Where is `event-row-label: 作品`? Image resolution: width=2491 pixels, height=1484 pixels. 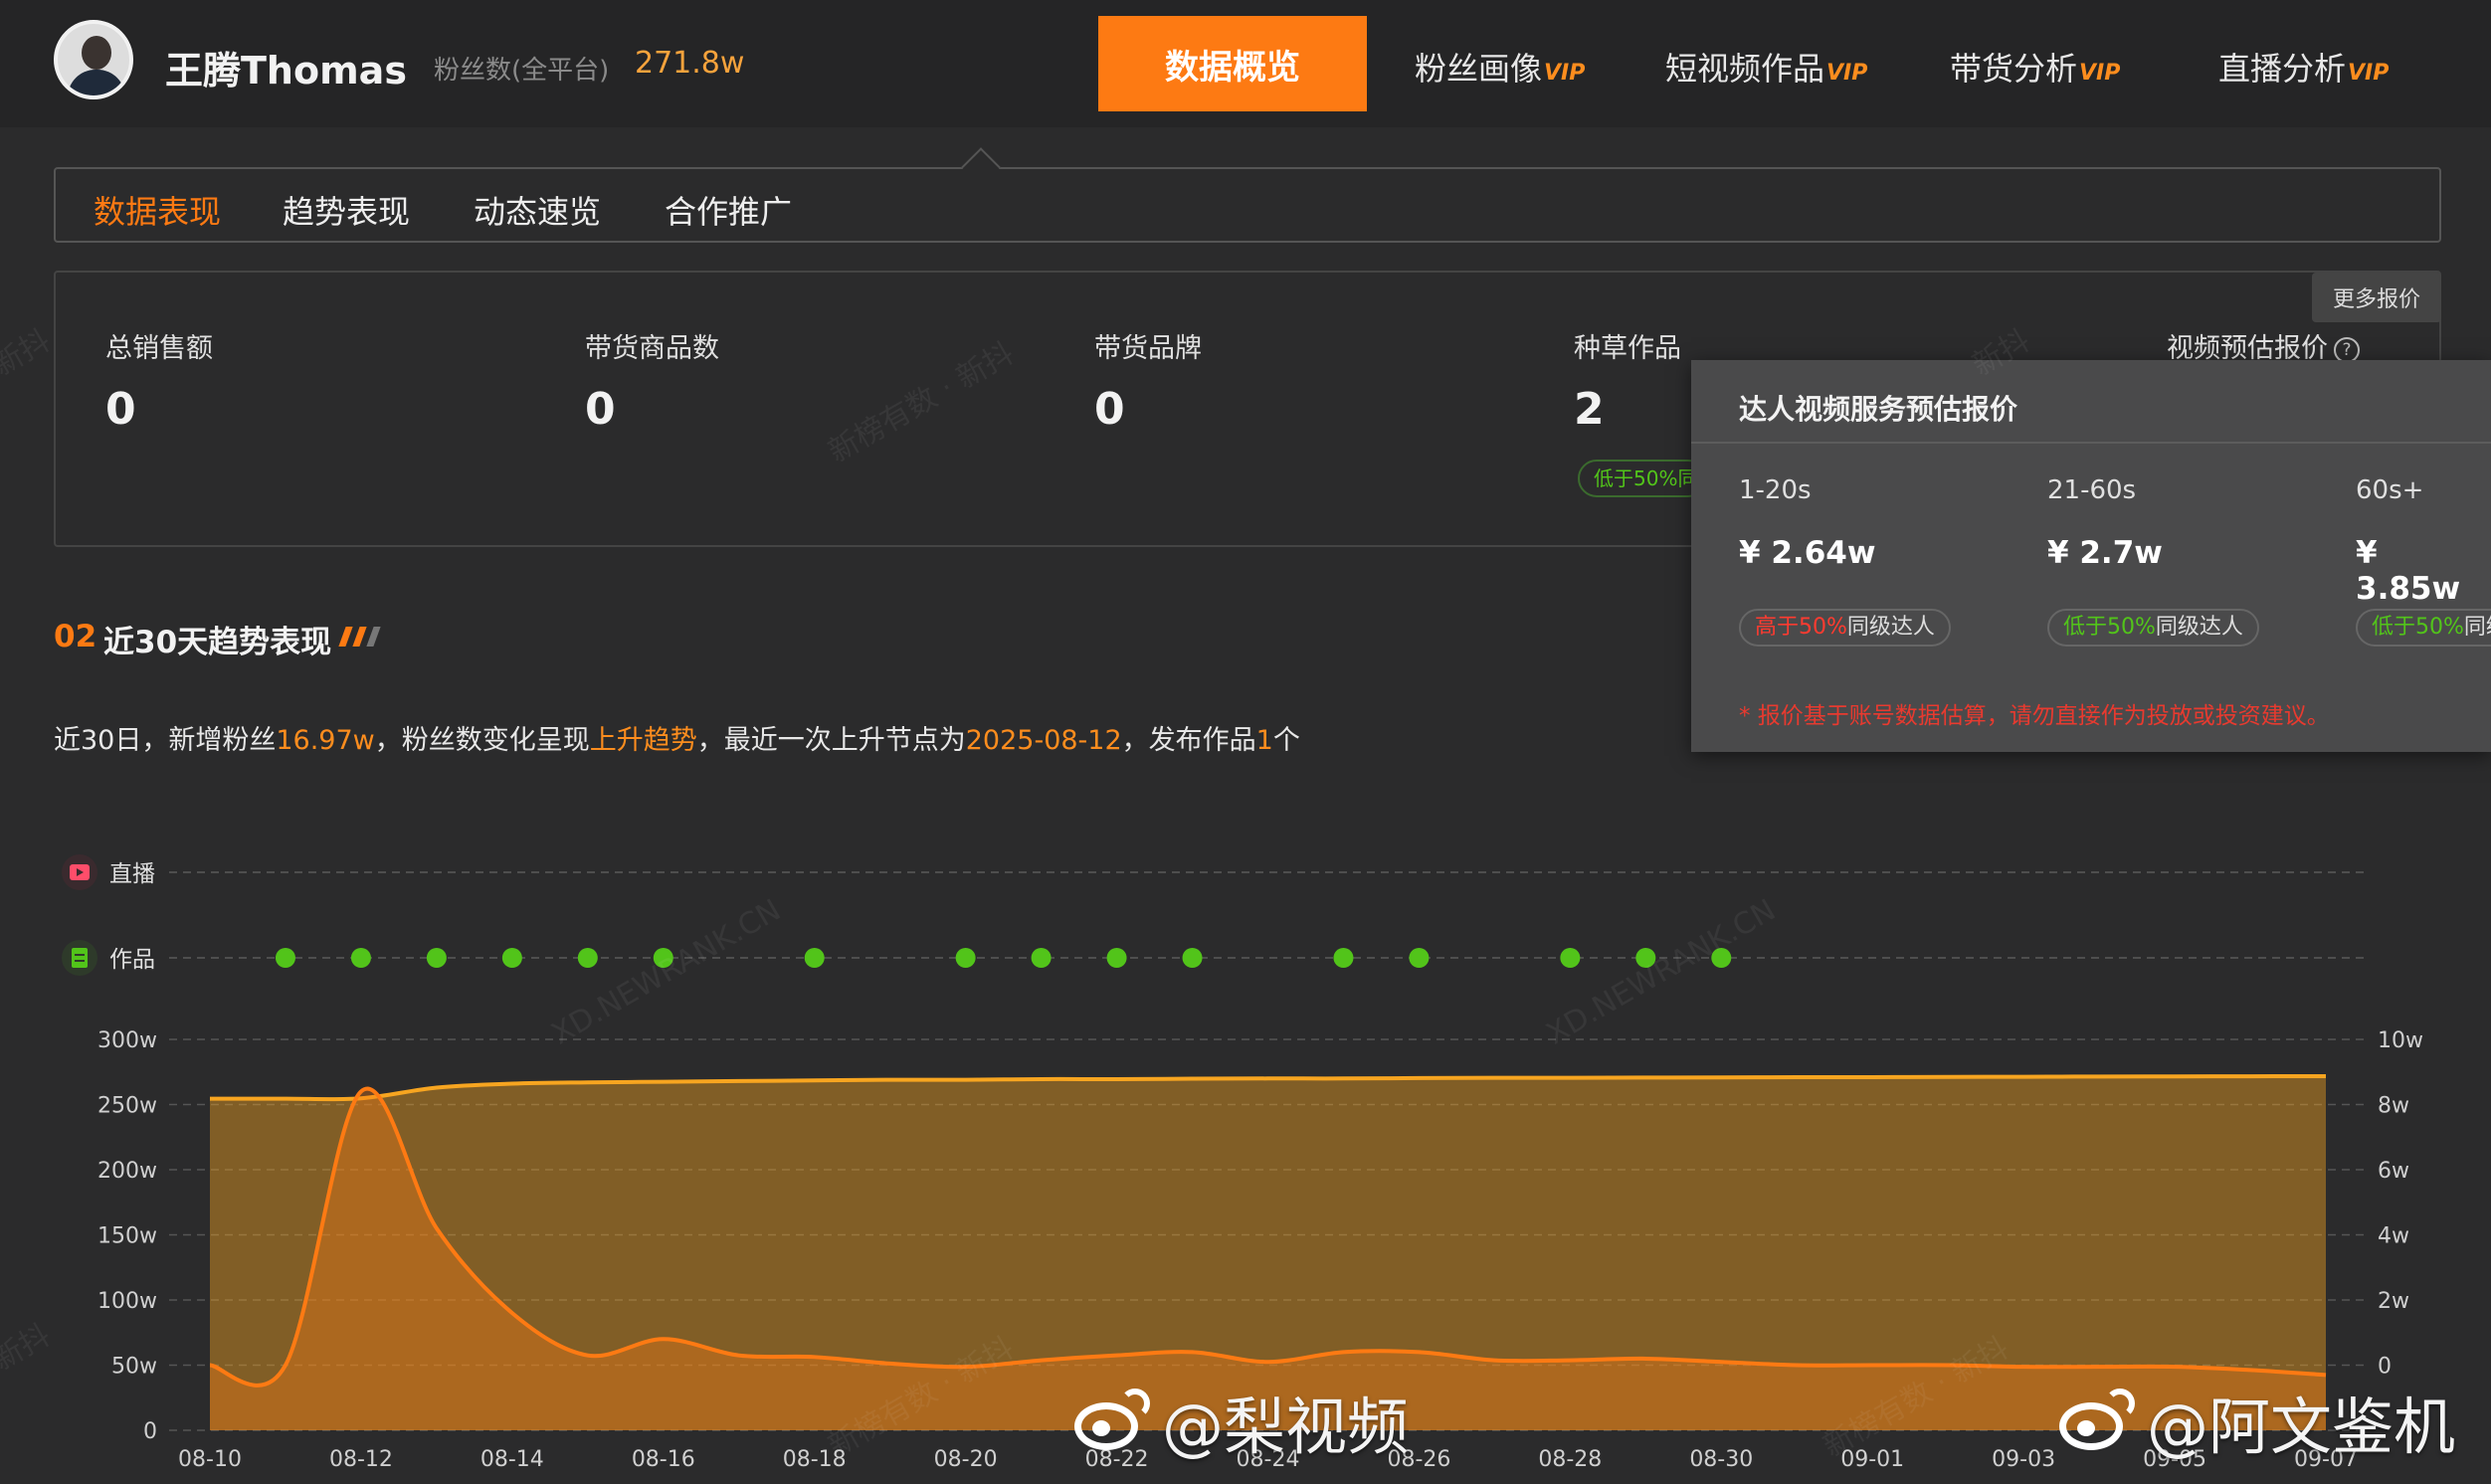 event-row-label: 作品 is located at coordinates (132, 960).